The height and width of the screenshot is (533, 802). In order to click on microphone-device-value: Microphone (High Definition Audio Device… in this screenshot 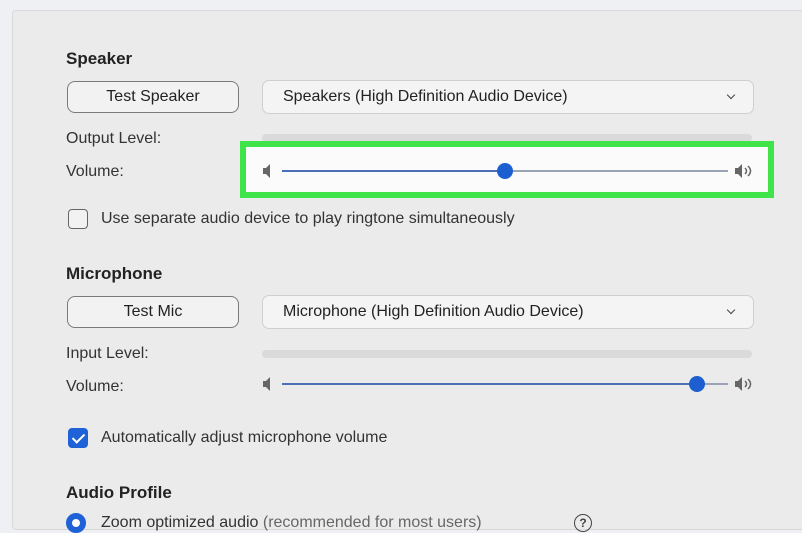, I will do `click(433, 311)`.